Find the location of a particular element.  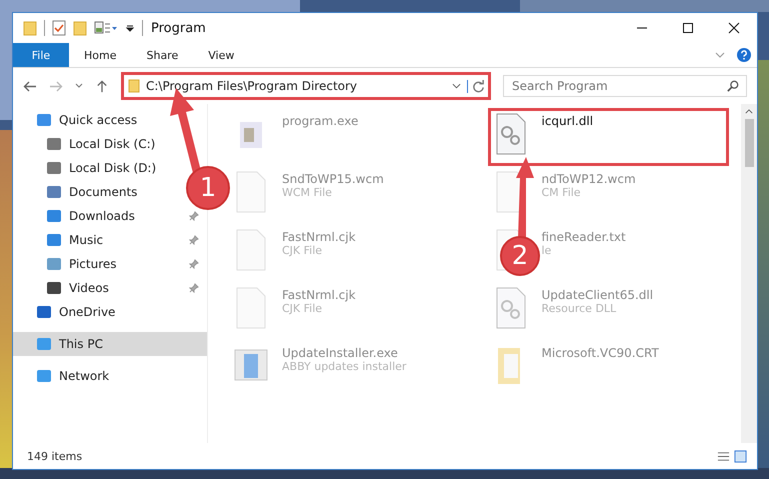

details-view-icon is located at coordinates (723, 456).